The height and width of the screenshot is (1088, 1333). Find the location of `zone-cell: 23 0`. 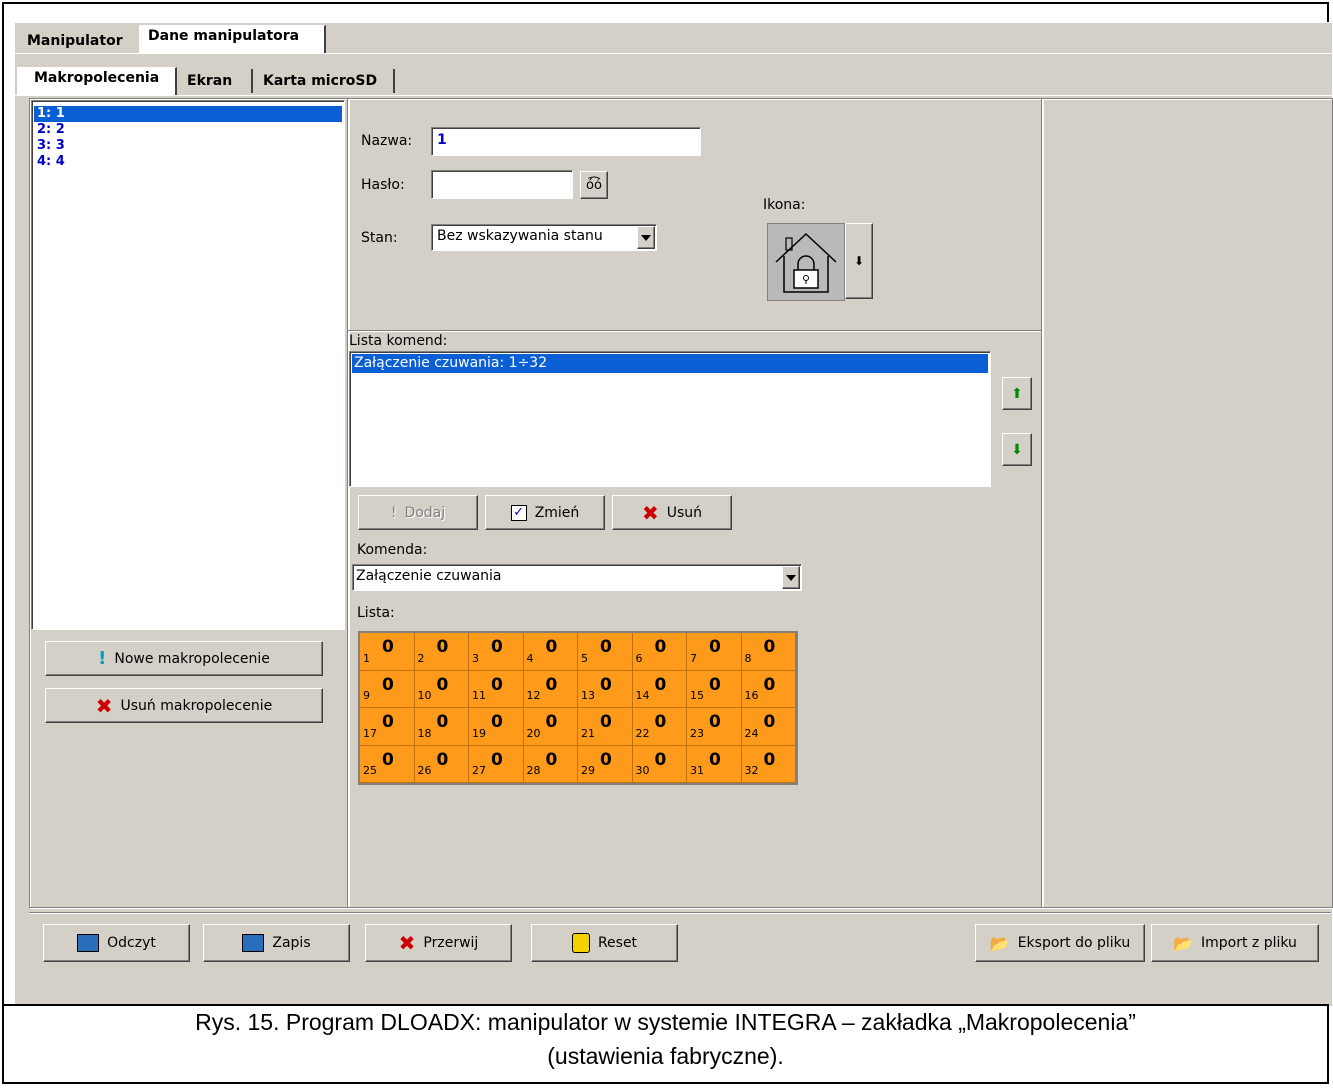

zone-cell: 23 0 is located at coordinates (714, 727).